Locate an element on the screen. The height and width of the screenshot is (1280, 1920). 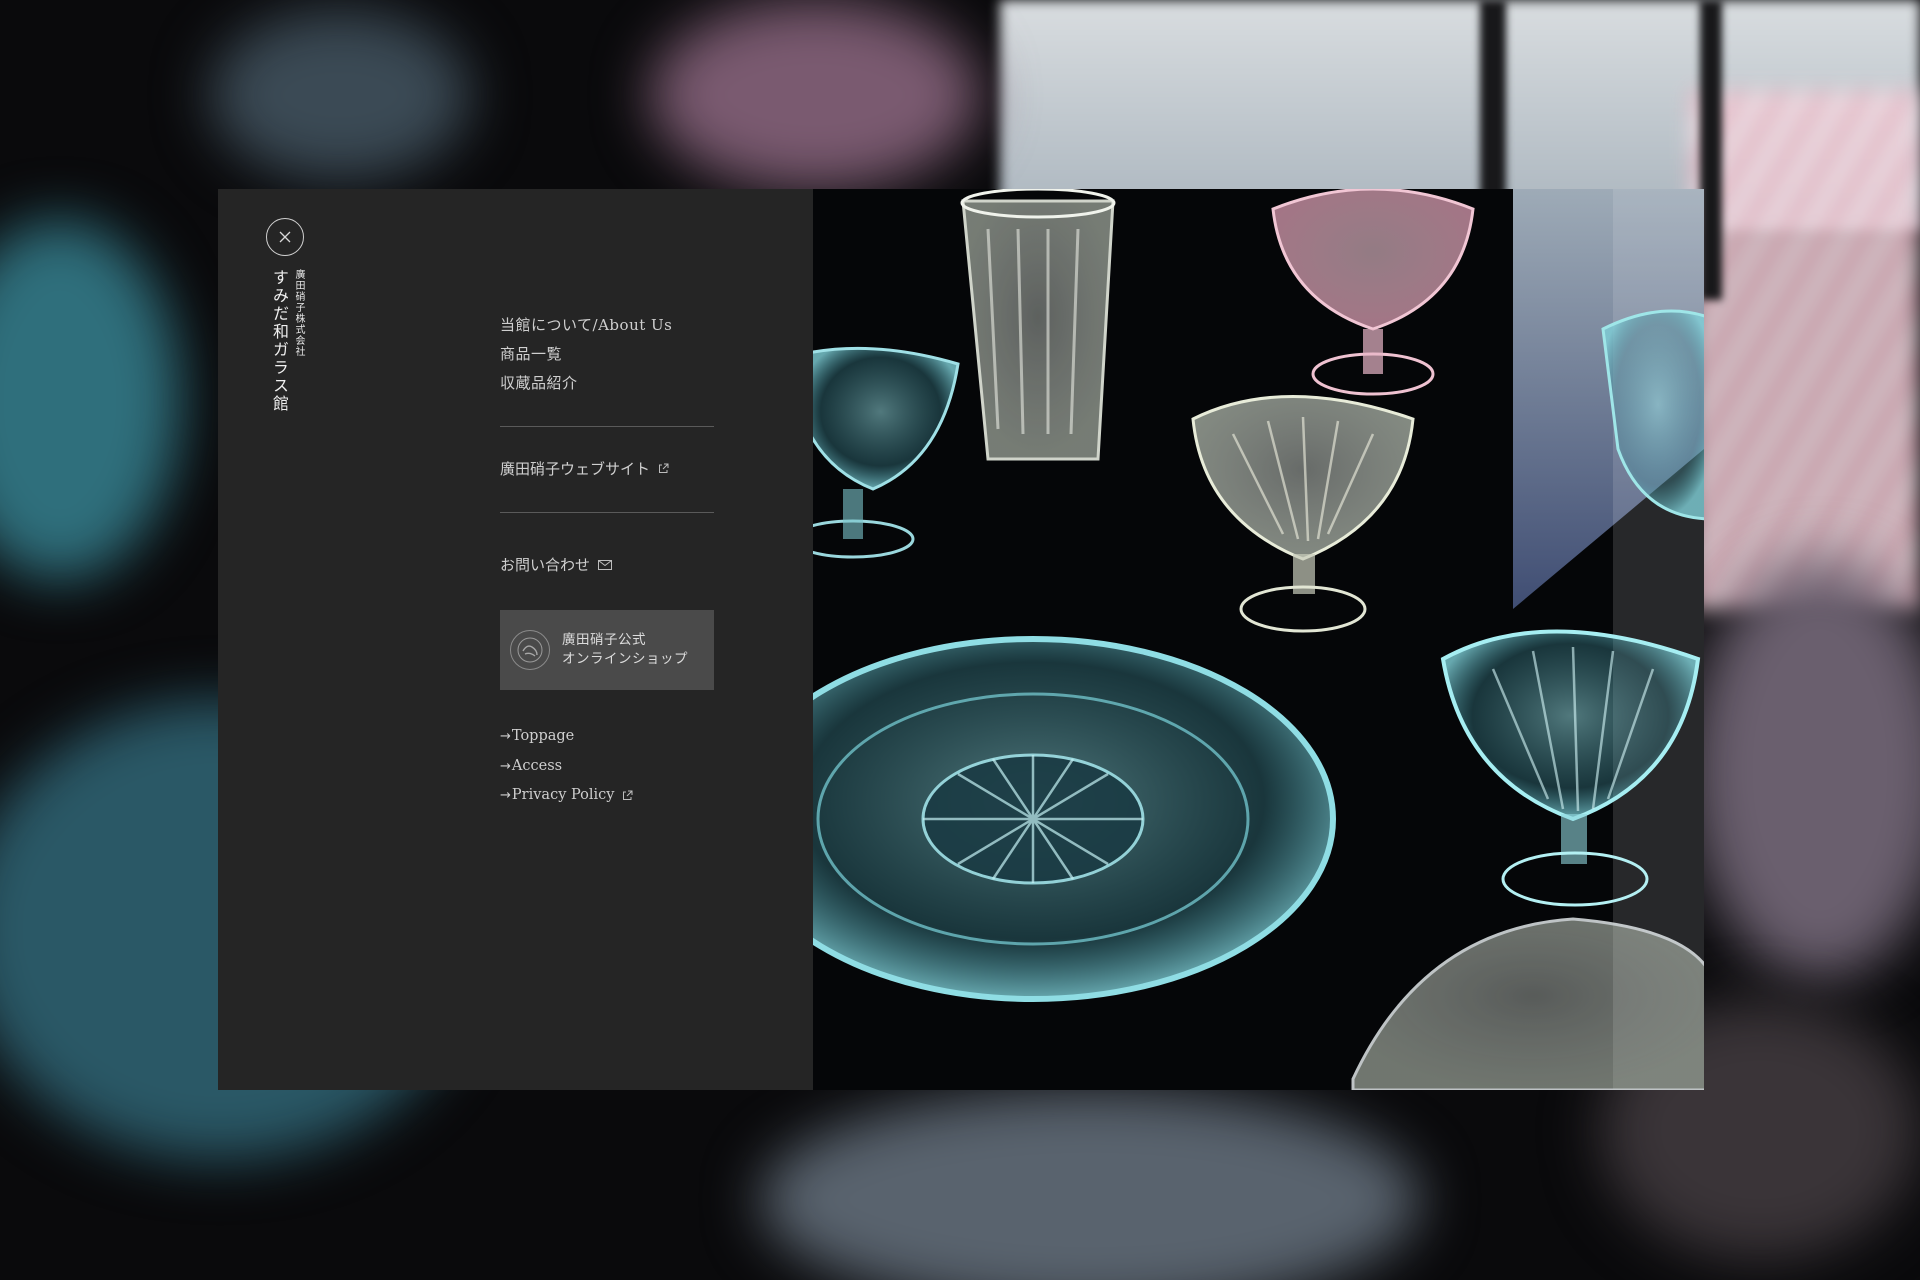
close-icon is located at coordinates (285, 237).